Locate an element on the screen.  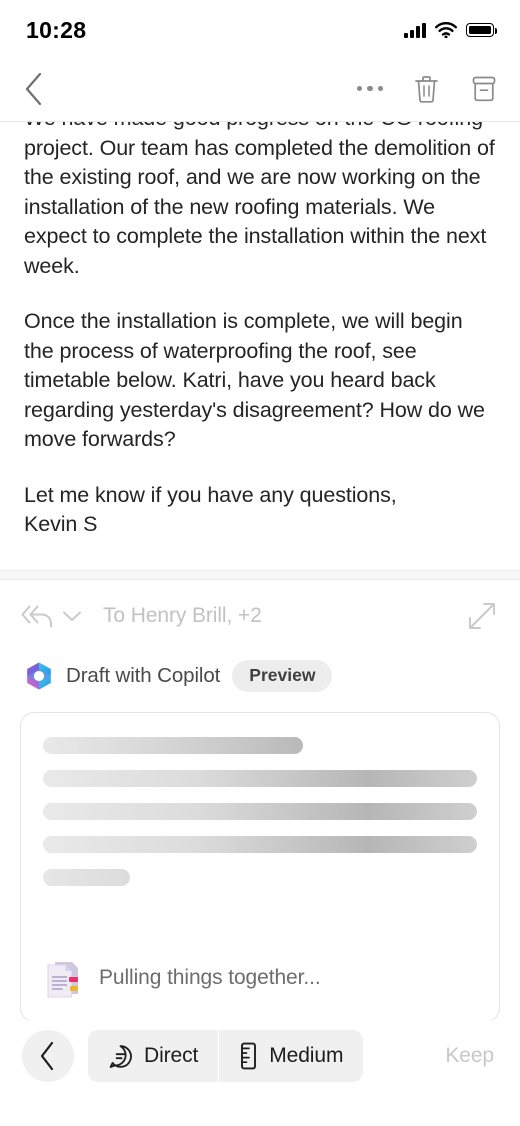
toolbar-back-button is located at coordinates (48, 1056).